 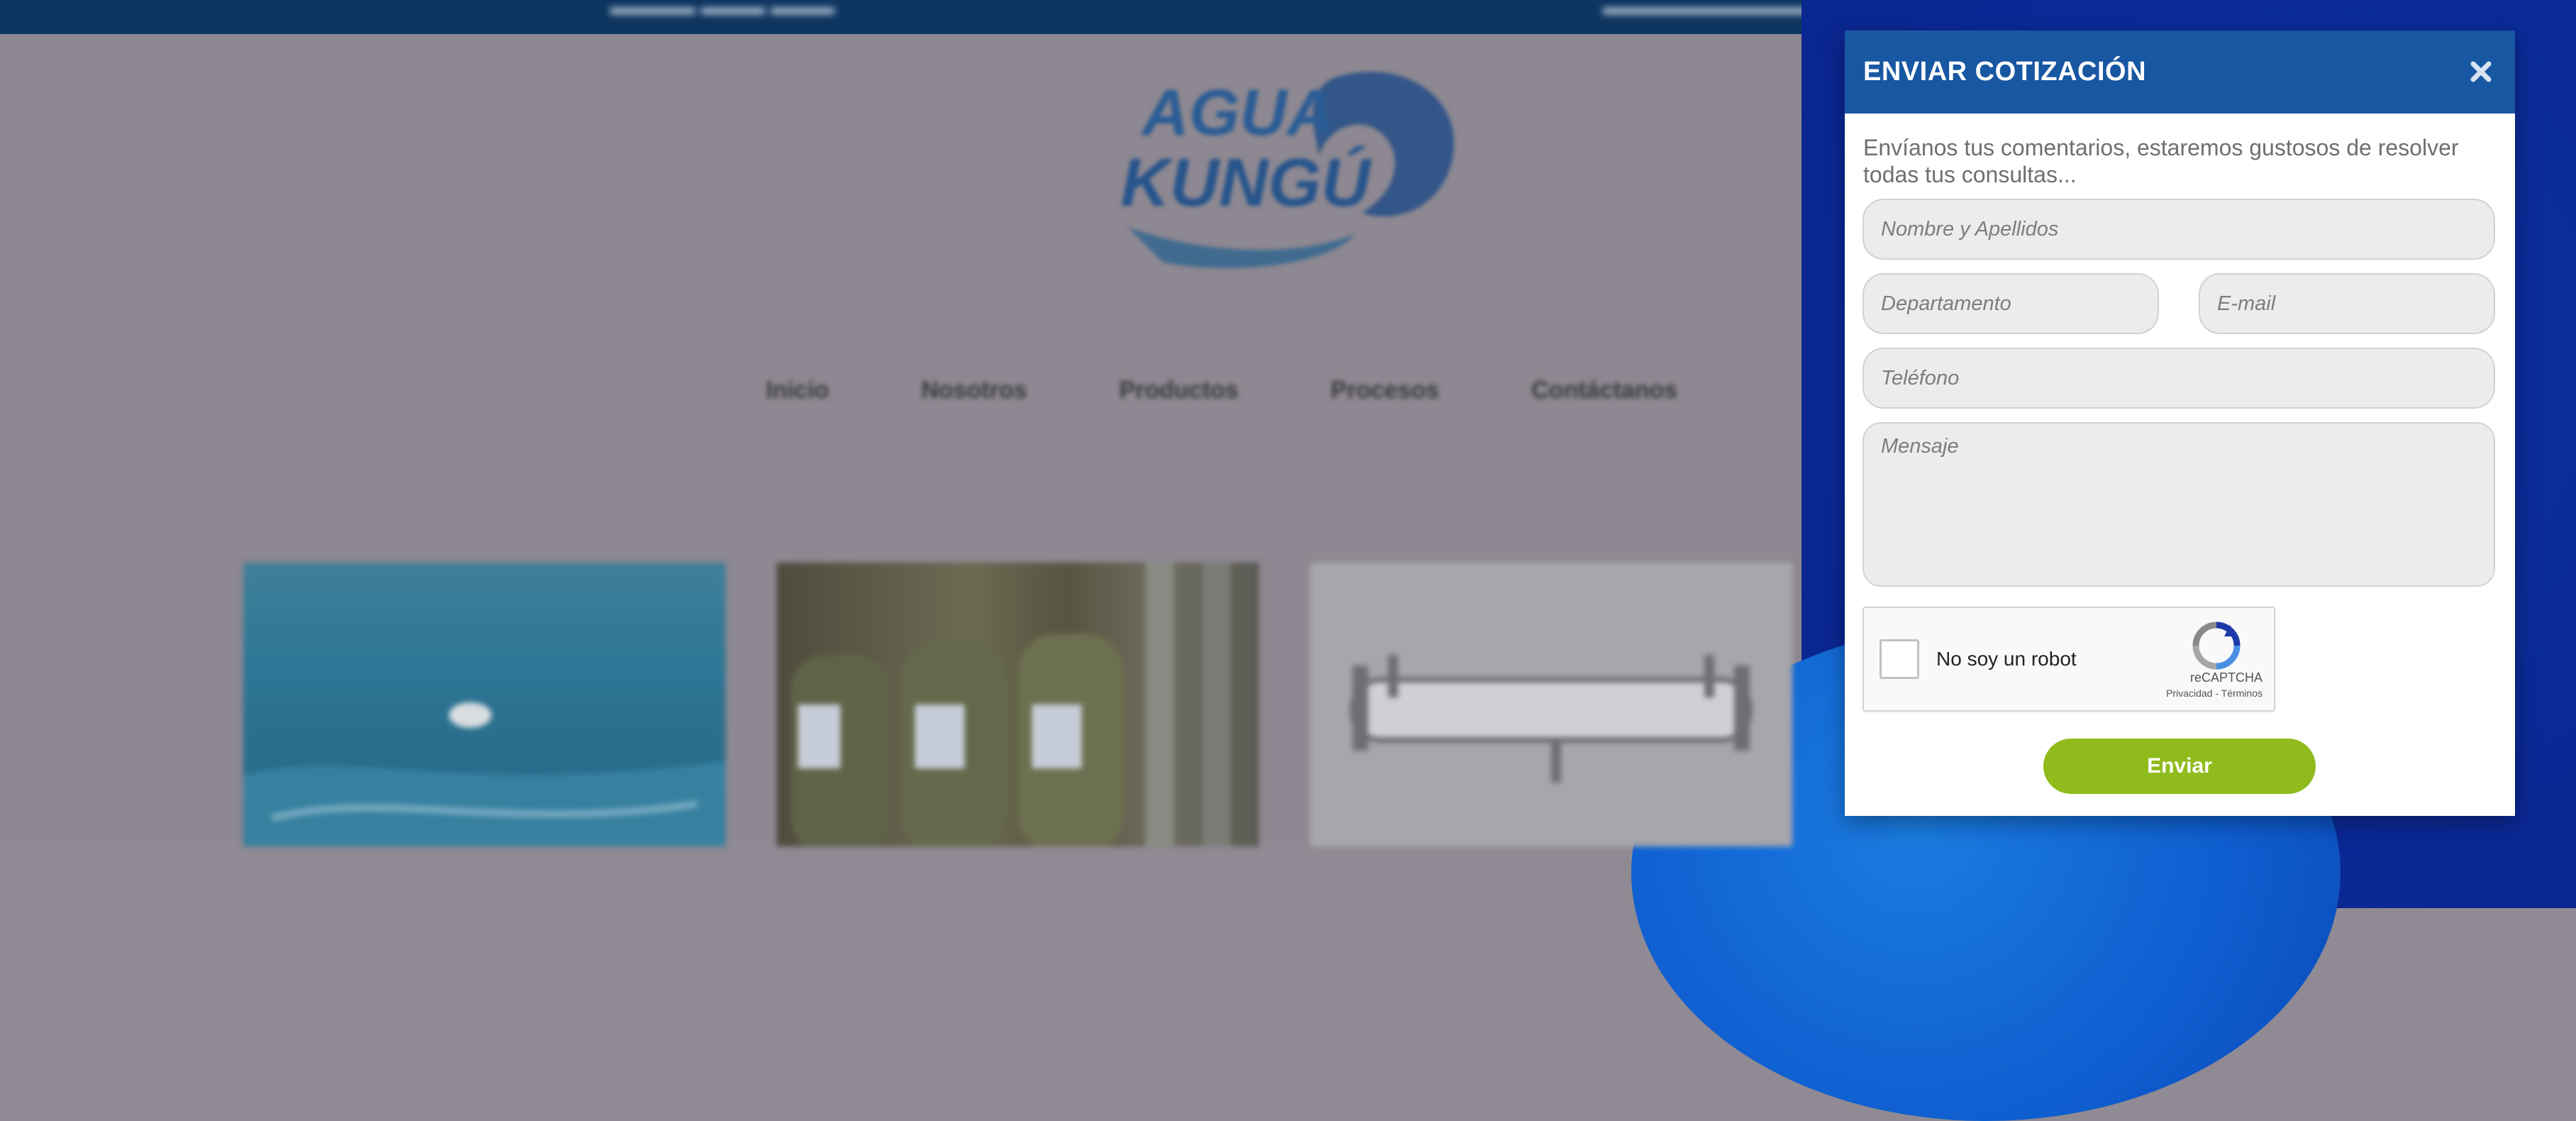 I want to click on recaptcha-brand: reCAPTCHA, so click(x=2226, y=678).